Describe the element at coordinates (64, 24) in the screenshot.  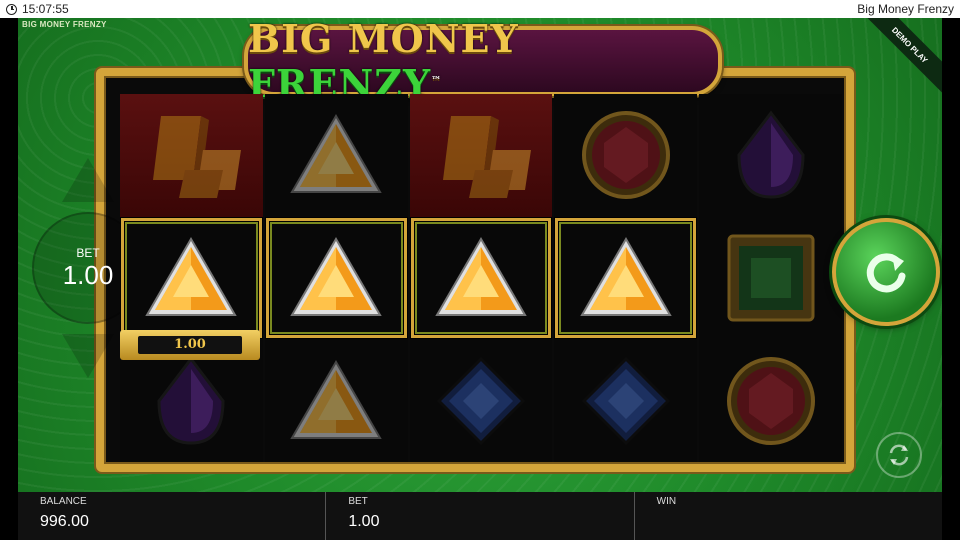
I see `small-brand-label: BIG MONEY FRENZY` at that location.